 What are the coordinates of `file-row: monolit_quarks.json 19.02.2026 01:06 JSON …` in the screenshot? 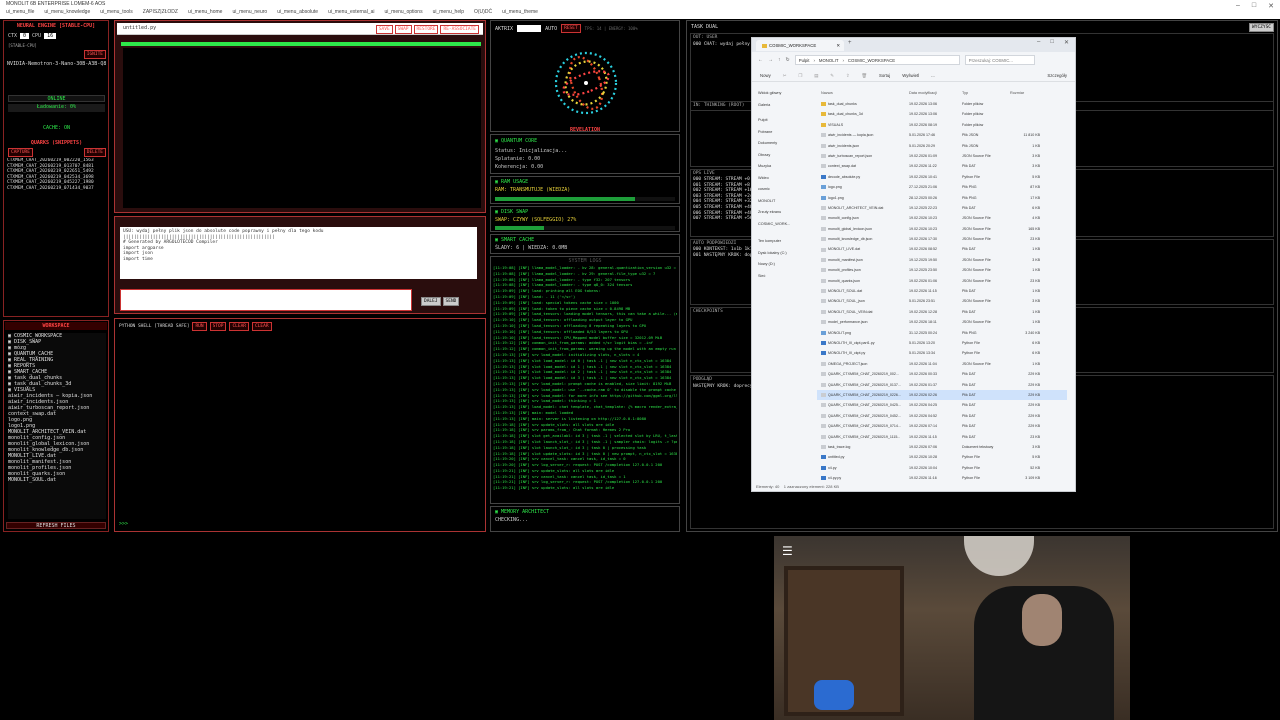 It's located at (942, 281).